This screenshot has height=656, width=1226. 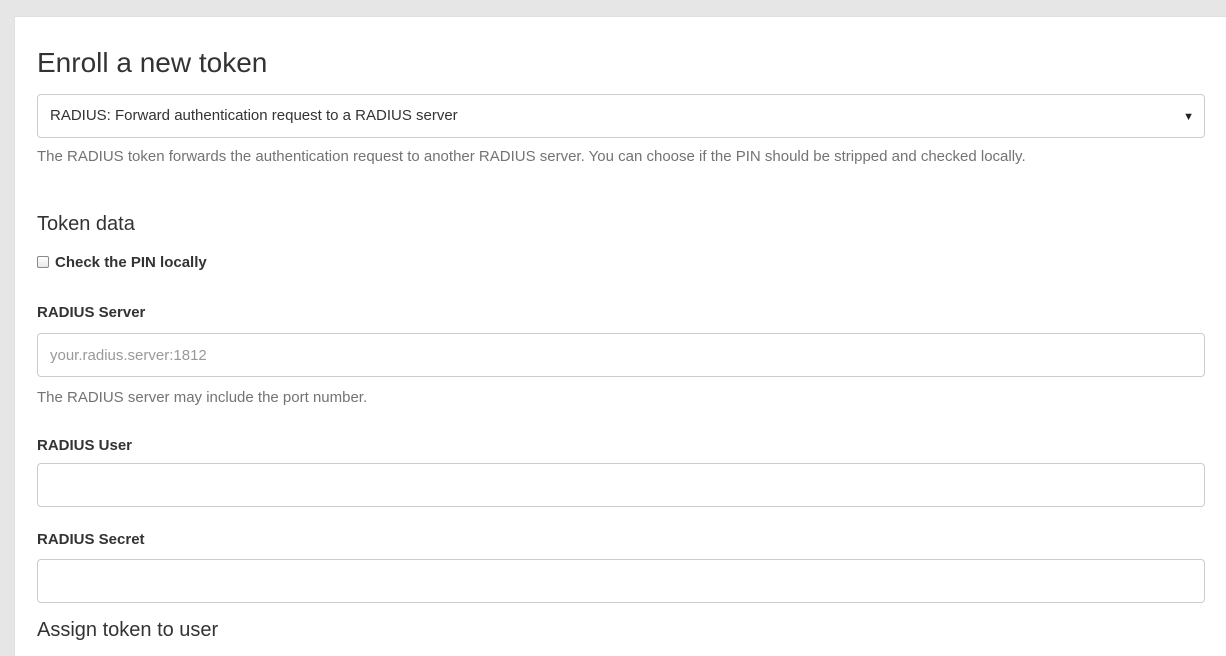 I want to click on radius-secret-label: RADIUS Secret, so click(x=91, y=539).